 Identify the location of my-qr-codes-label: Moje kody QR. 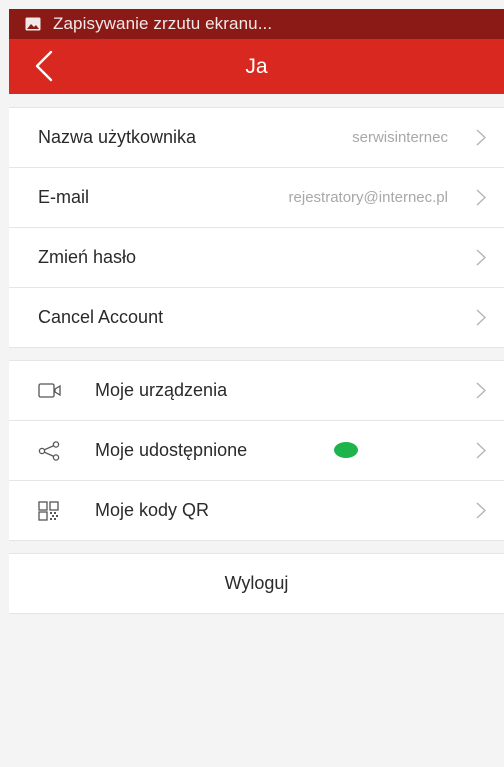
(152, 510).